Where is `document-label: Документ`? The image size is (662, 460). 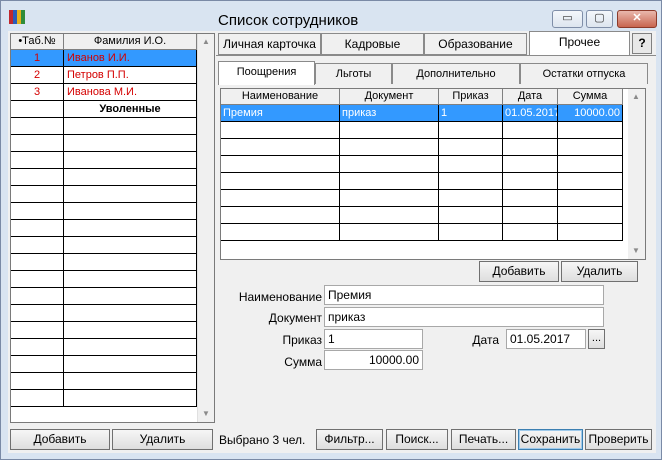 document-label: Документ is located at coordinates (295, 318).